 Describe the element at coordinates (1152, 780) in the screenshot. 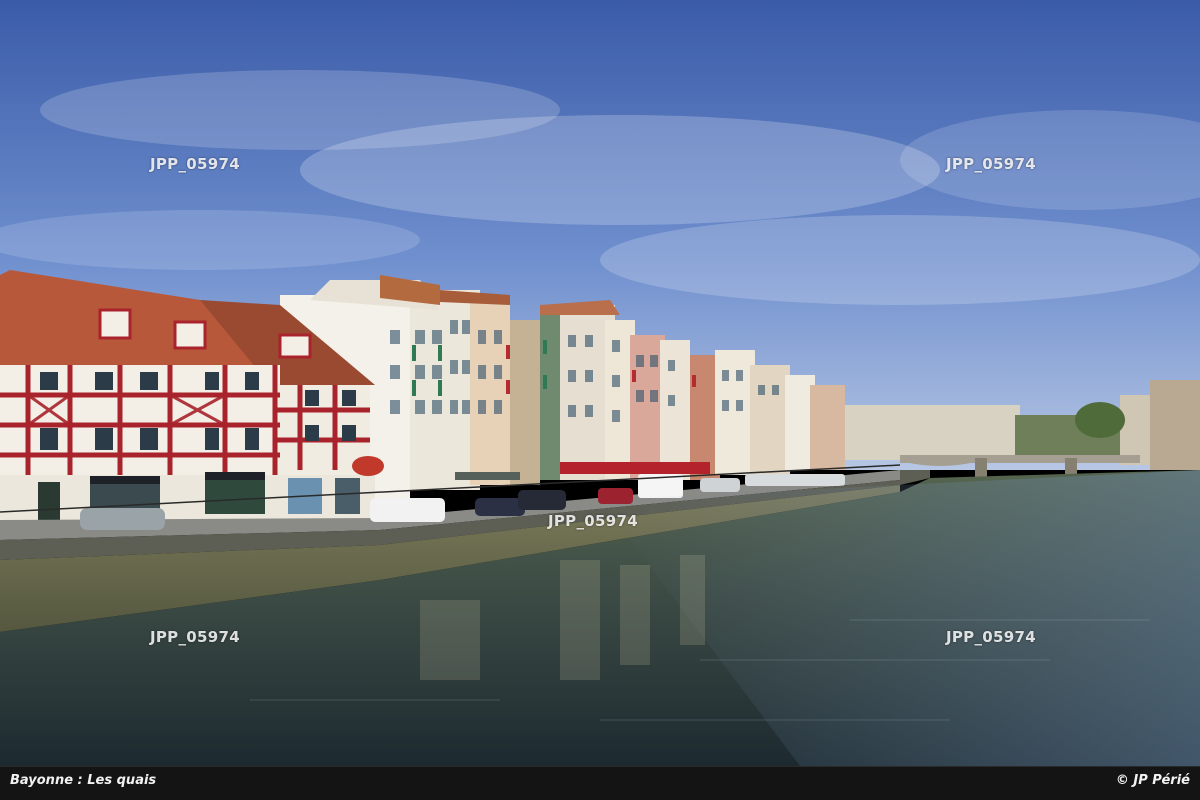

I see `caption-copyright: © JP Périé` at that location.